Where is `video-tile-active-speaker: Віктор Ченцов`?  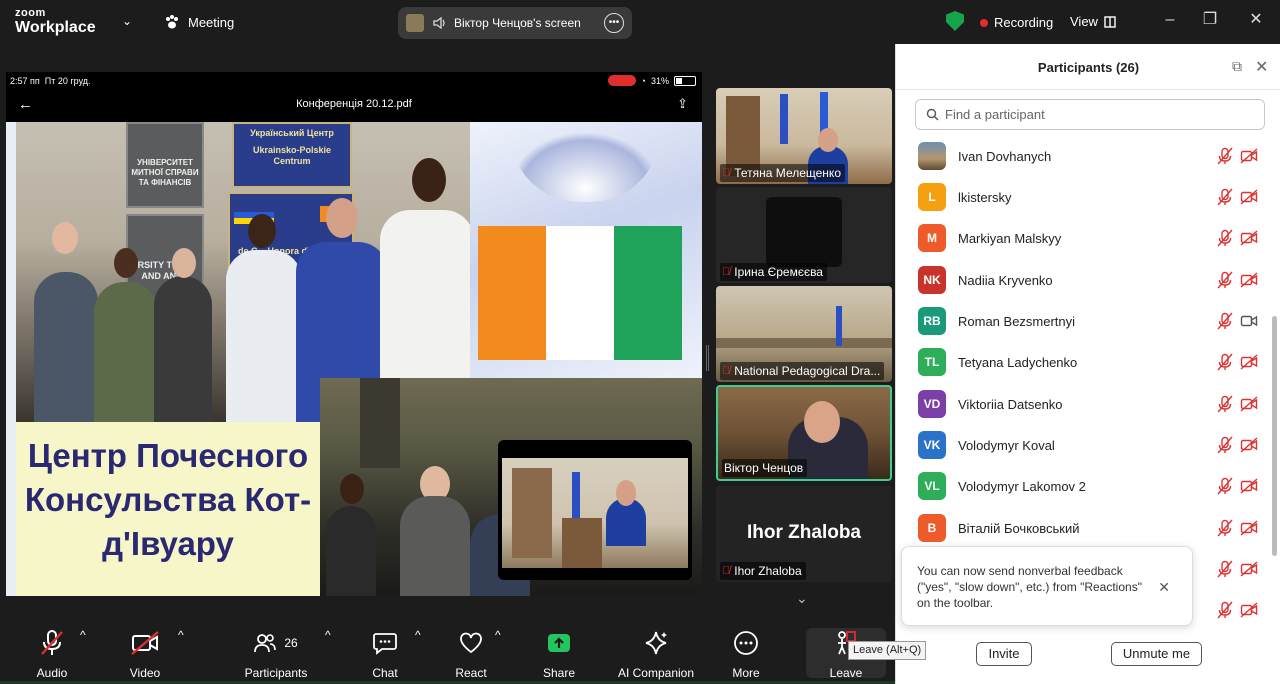
video-tile-active-speaker: Віктор Ченцов is located at coordinates (804, 433).